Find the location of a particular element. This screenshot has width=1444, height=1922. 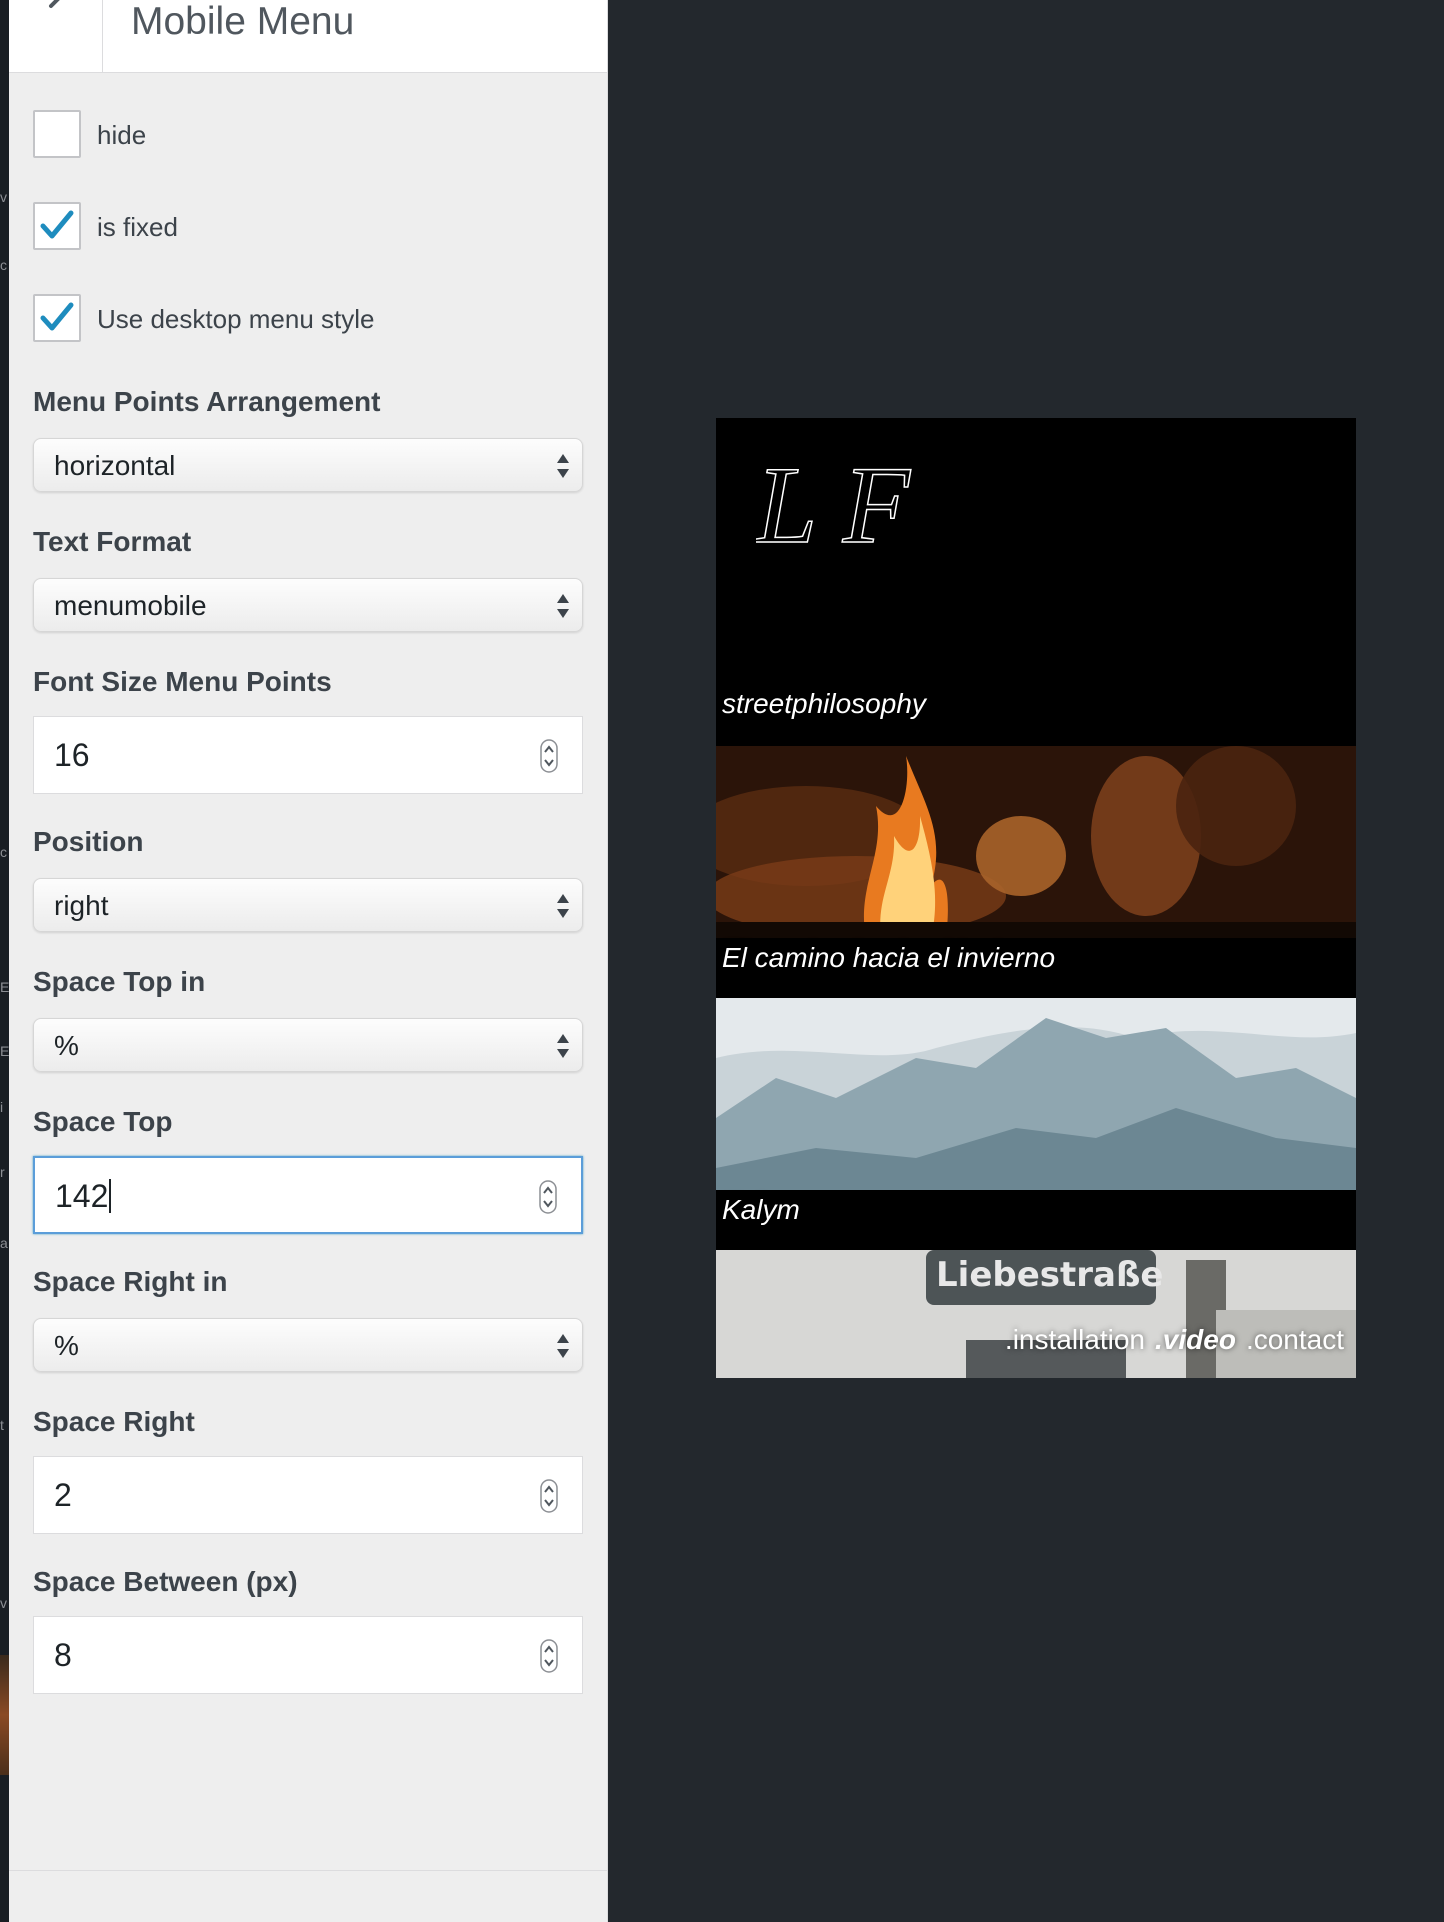

hide-label: hide is located at coordinates (122, 135).